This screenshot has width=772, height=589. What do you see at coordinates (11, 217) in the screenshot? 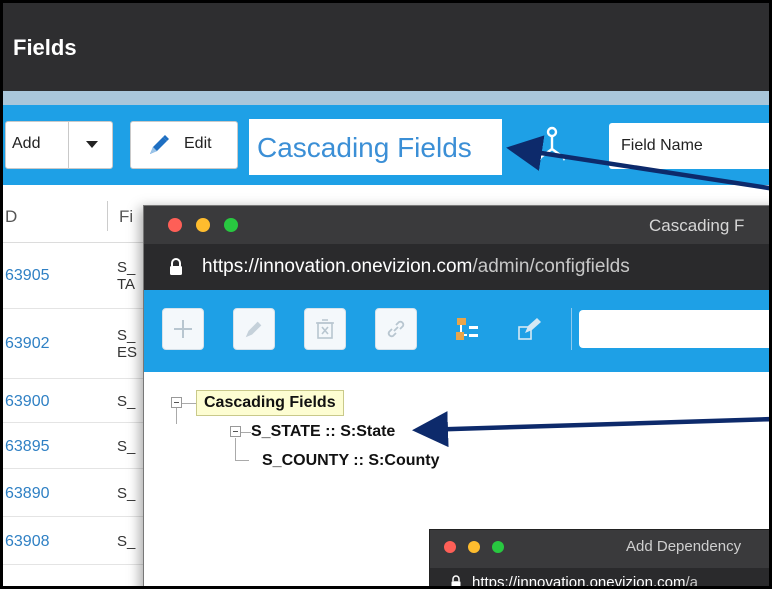
I see `grid-header-id: D` at bounding box center [11, 217].